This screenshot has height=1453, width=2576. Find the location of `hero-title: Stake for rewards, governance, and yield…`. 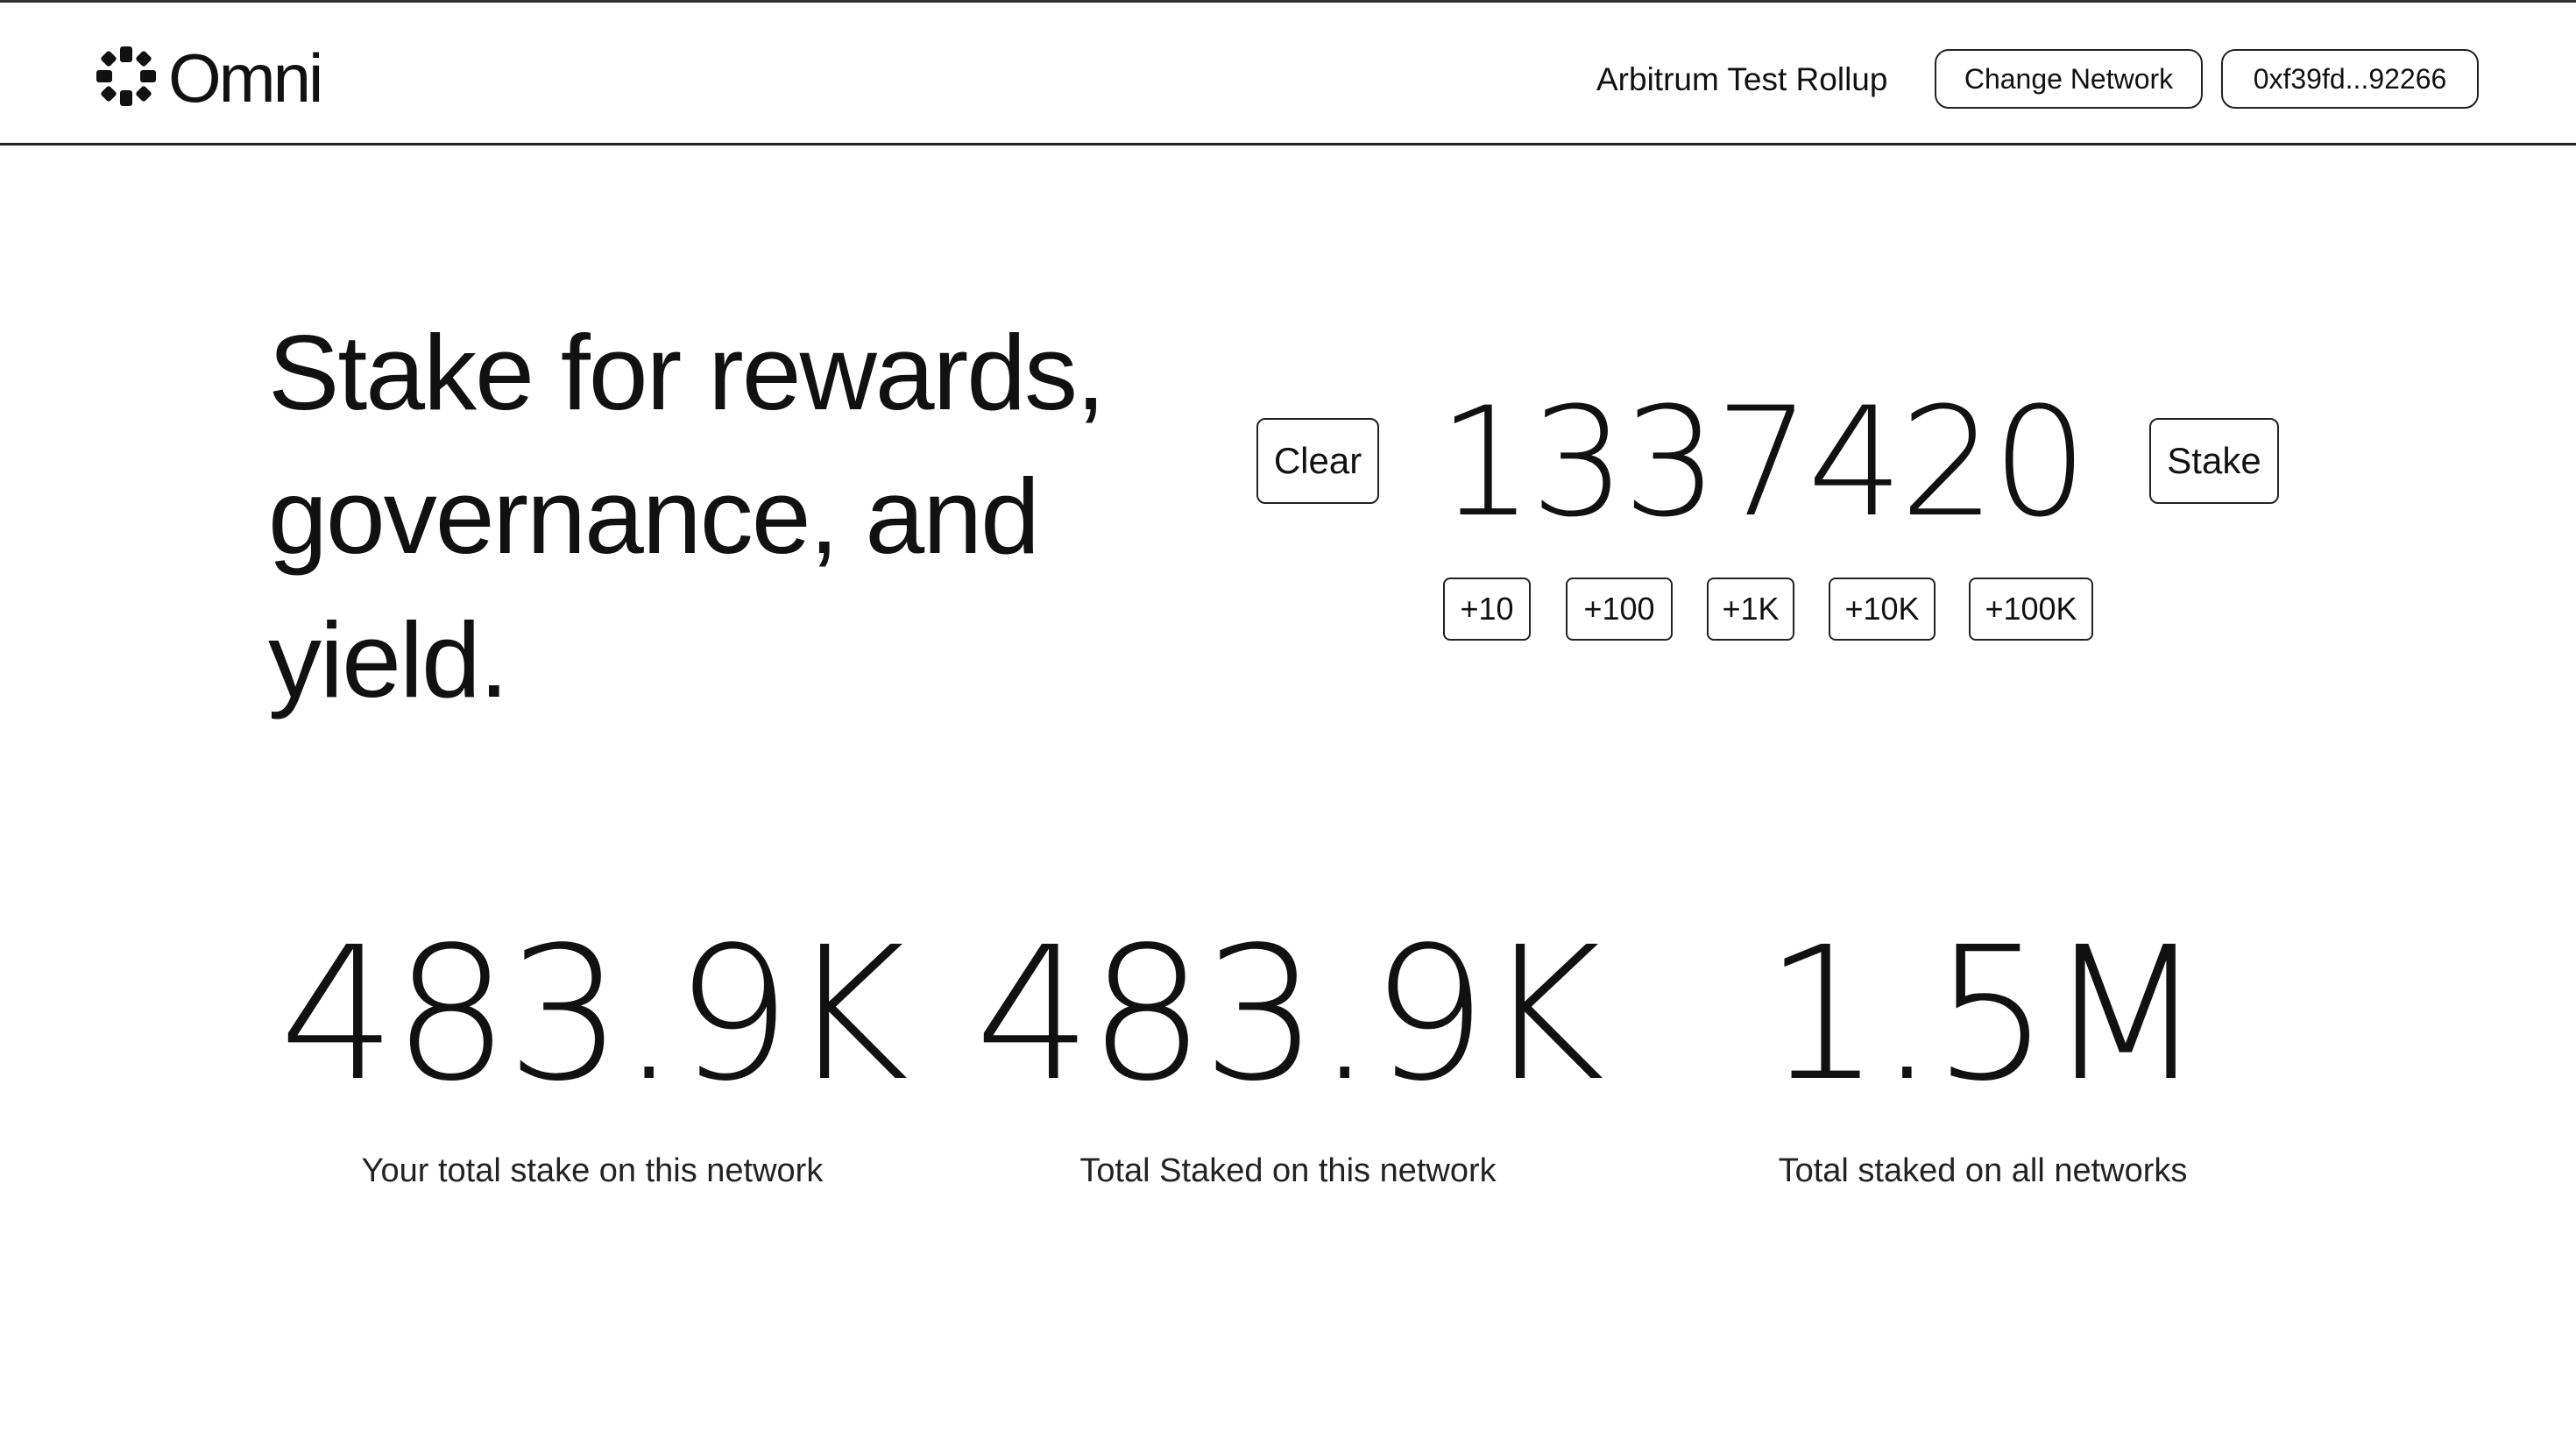

hero-title: Stake for rewards, governance, and yield… is located at coordinates (687, 516).